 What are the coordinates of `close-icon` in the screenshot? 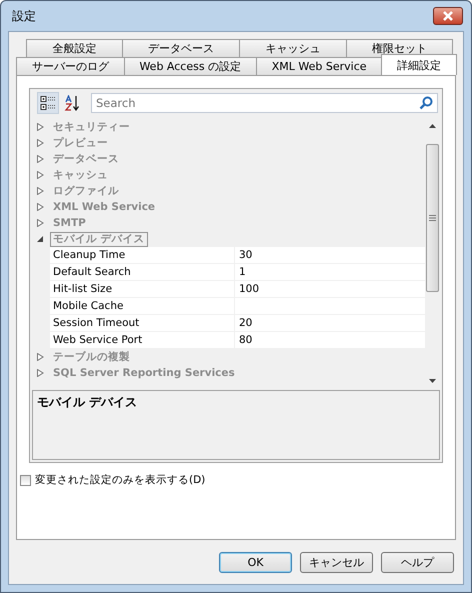 It's located at (448, 16).